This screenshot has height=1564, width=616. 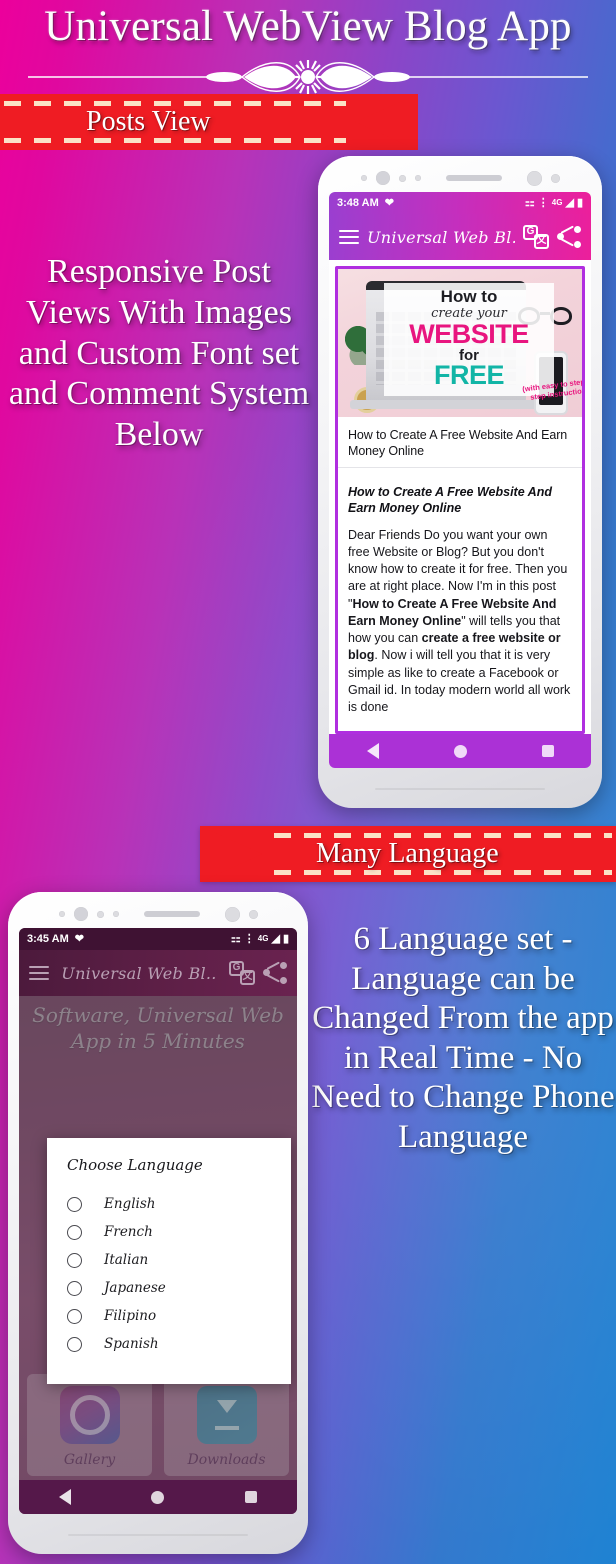 What do you see at coordinates (169, 1204) in the screenshot?
I see `language-option-english: English` at bounding box center [169, 1204].